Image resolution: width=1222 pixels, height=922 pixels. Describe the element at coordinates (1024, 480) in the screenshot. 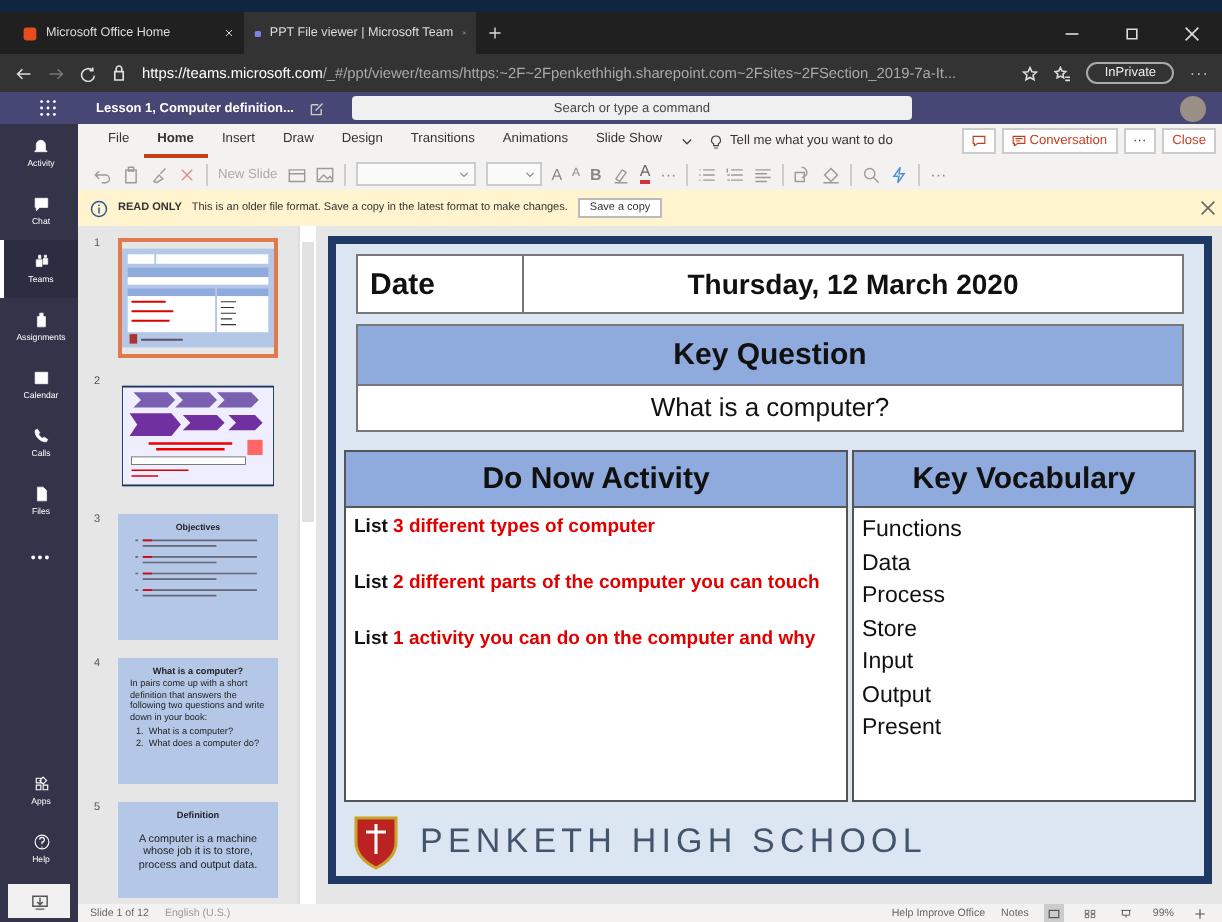

I see `vocabulary-heading: Key Vocabulary` at that location.